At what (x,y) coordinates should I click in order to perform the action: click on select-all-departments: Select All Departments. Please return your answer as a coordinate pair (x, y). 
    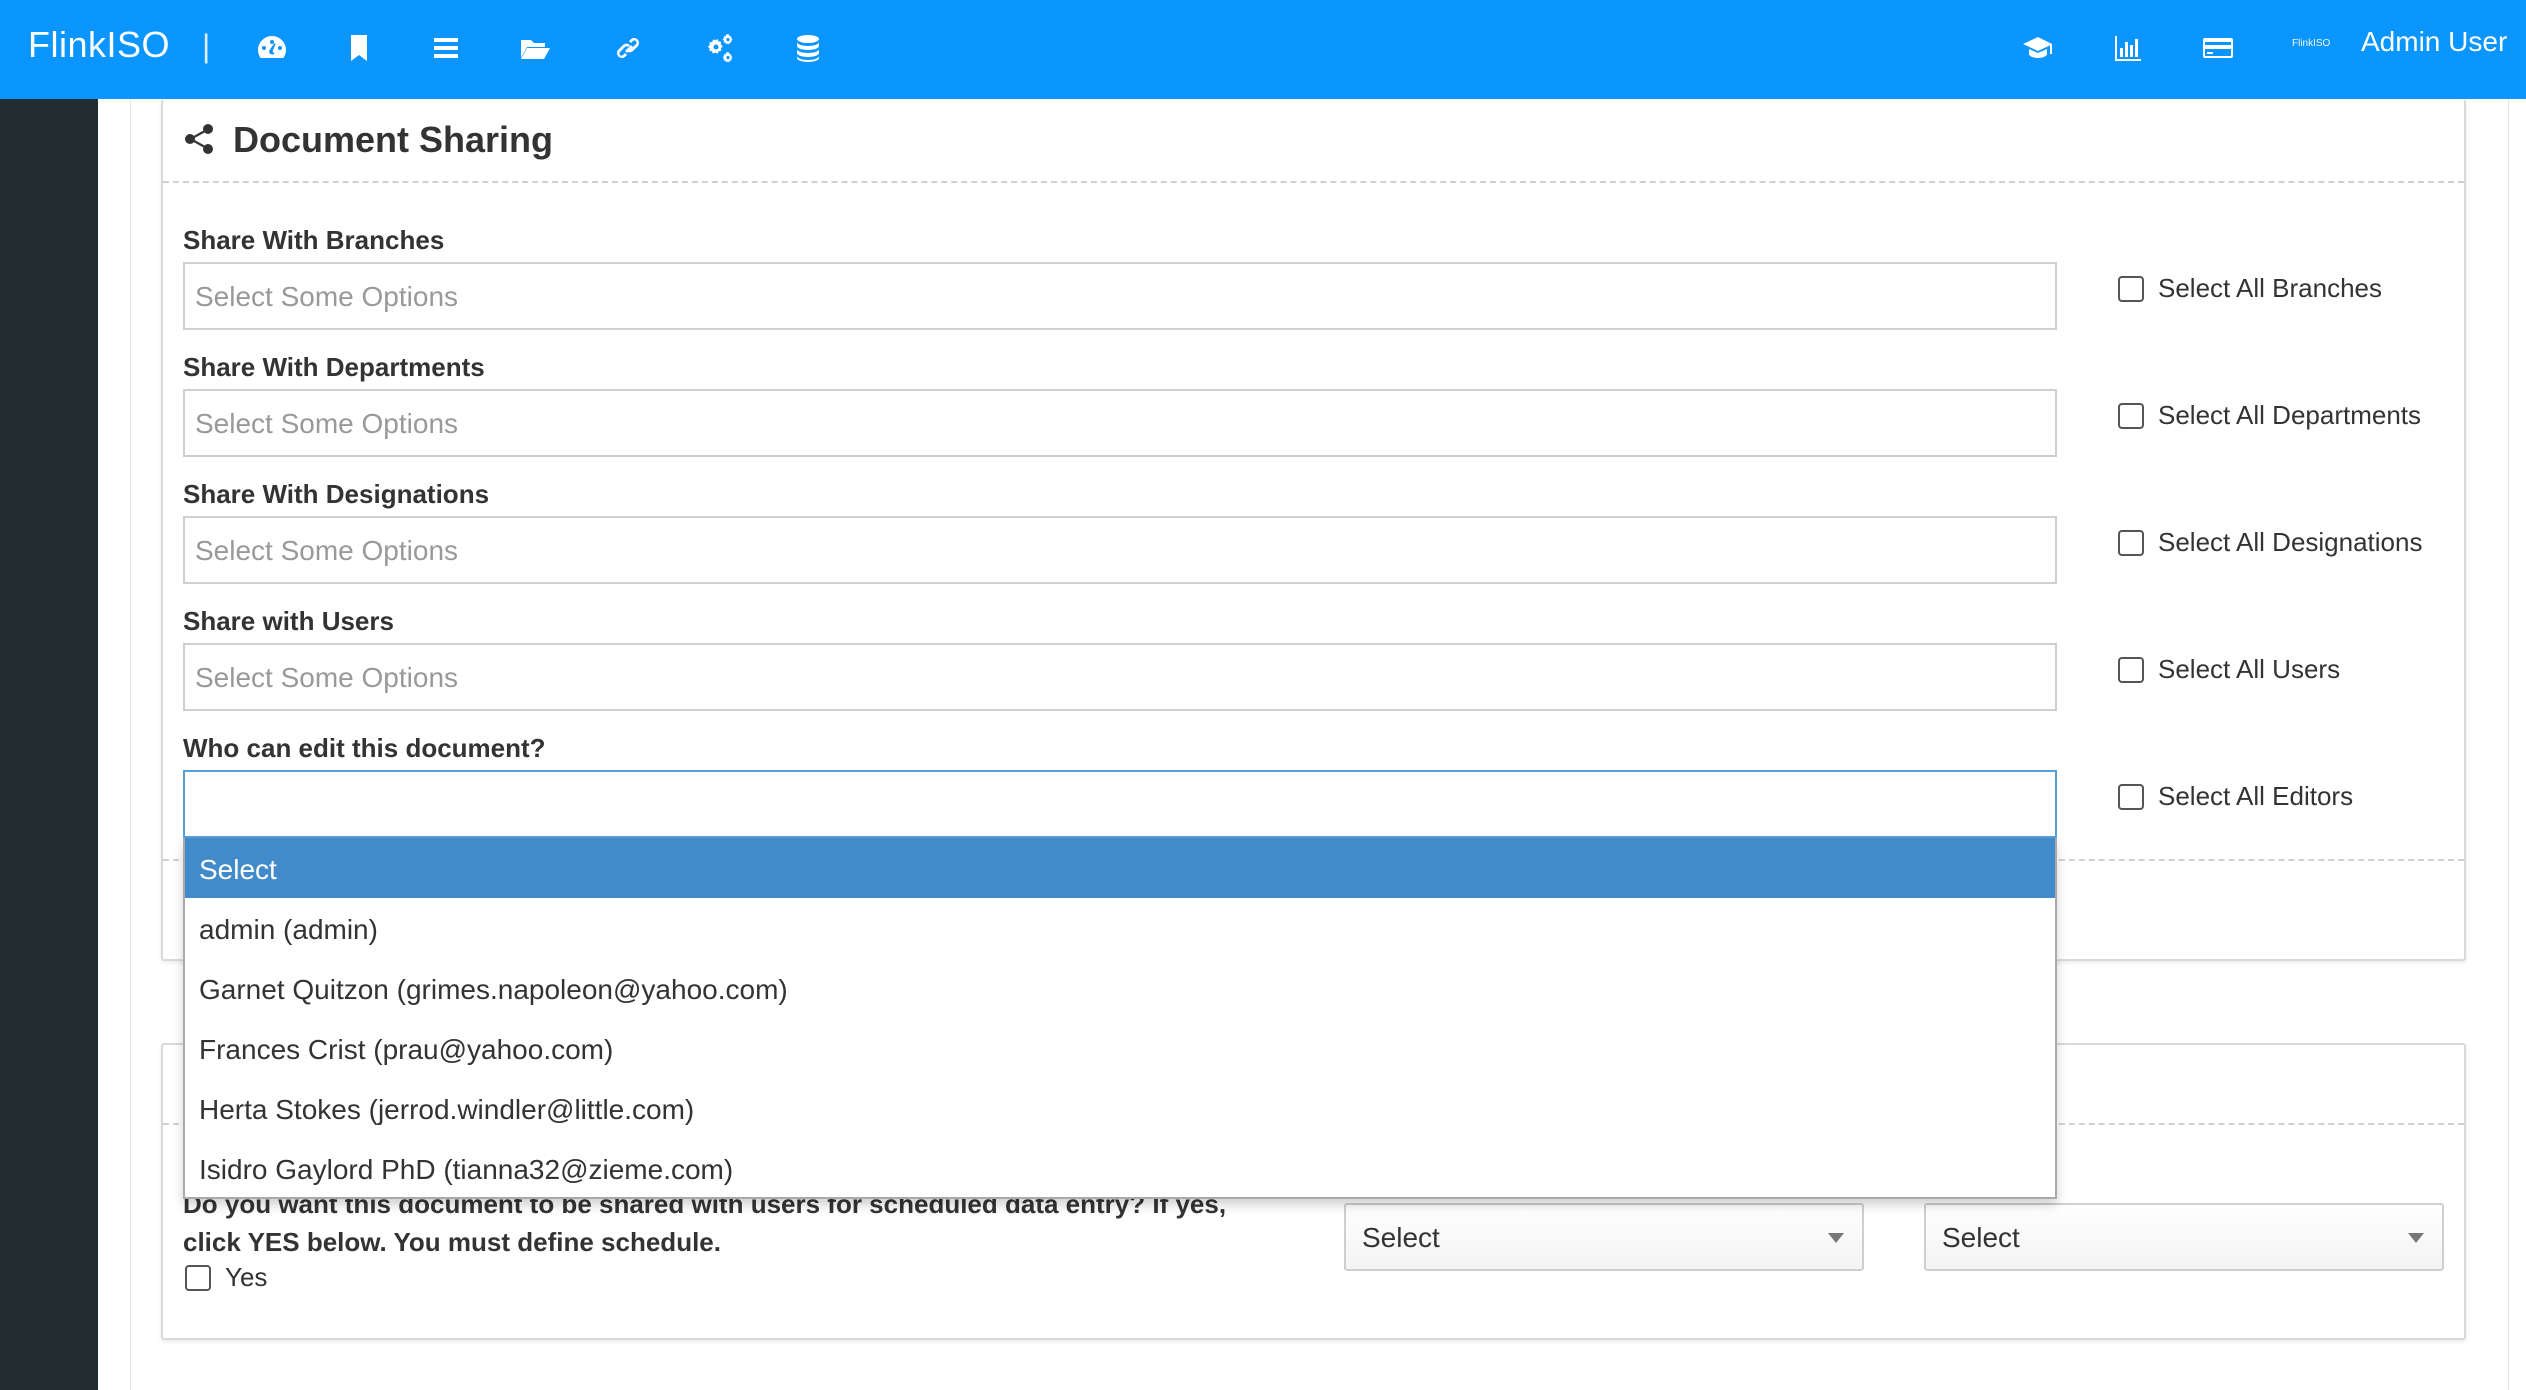
    Looking at the image, I should click on (2269, 415).